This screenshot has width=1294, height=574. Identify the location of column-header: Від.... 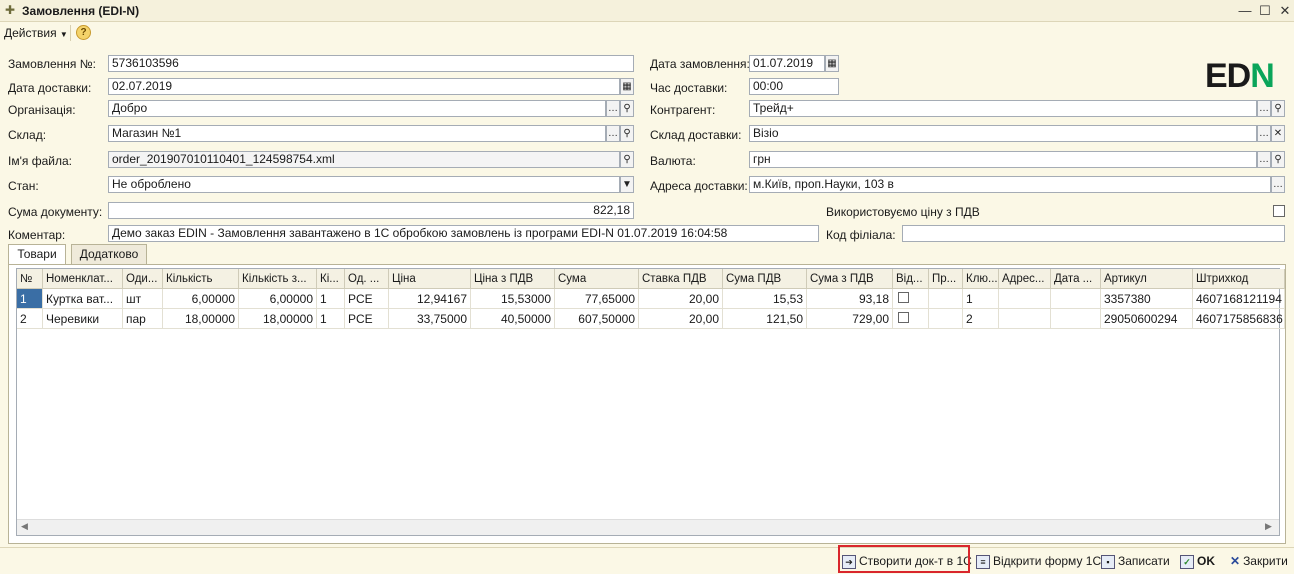
(911, 279).